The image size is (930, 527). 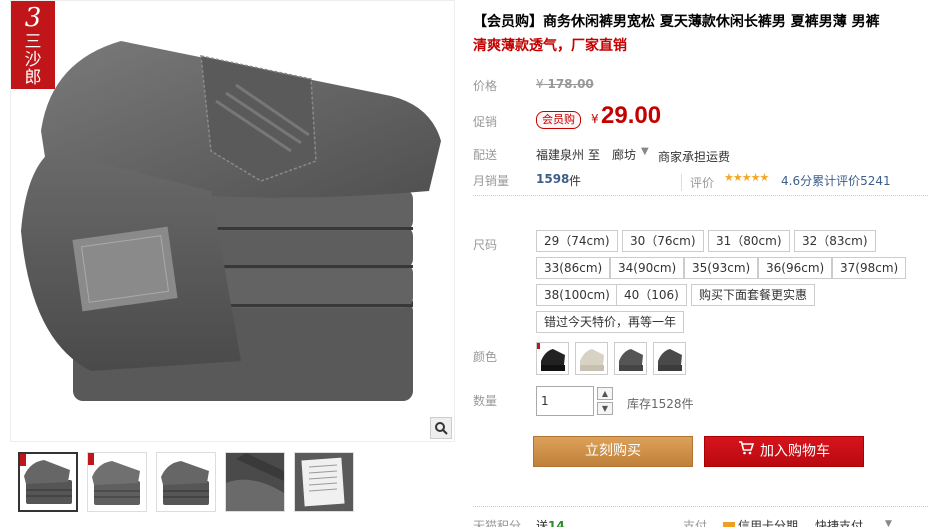 I want to click on size-option: 29（74cm), so click(x=577, y=241).